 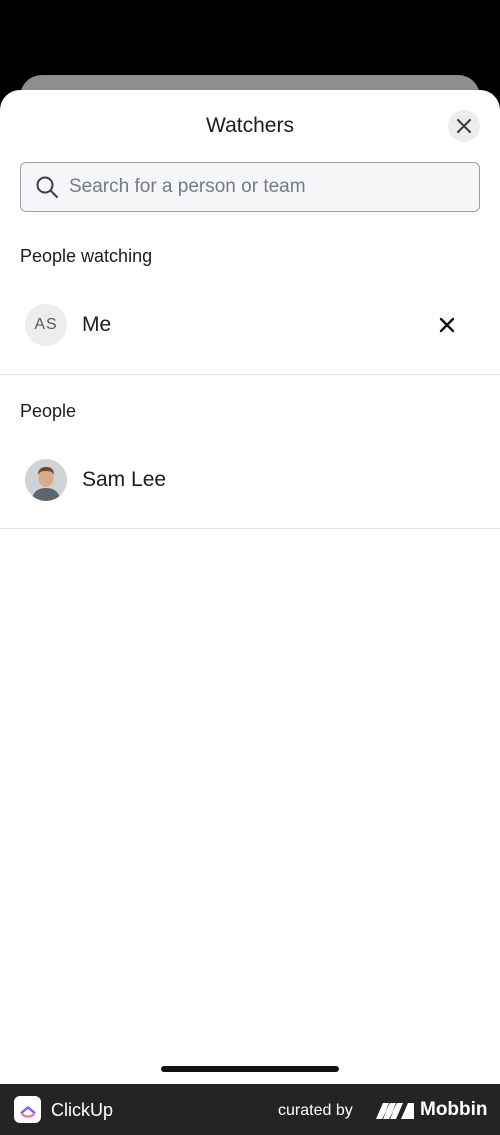 What do you see at coordinates (315, 1110) in the screenshot?
I see `curated-by-label: curated by` at bounding box center [315, 1110].